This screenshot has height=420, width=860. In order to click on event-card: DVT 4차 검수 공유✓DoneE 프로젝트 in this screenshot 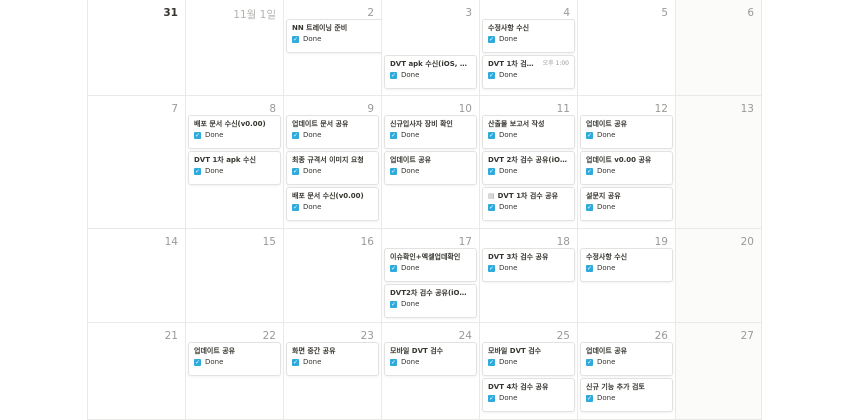, I will do `click(528, 395)`.